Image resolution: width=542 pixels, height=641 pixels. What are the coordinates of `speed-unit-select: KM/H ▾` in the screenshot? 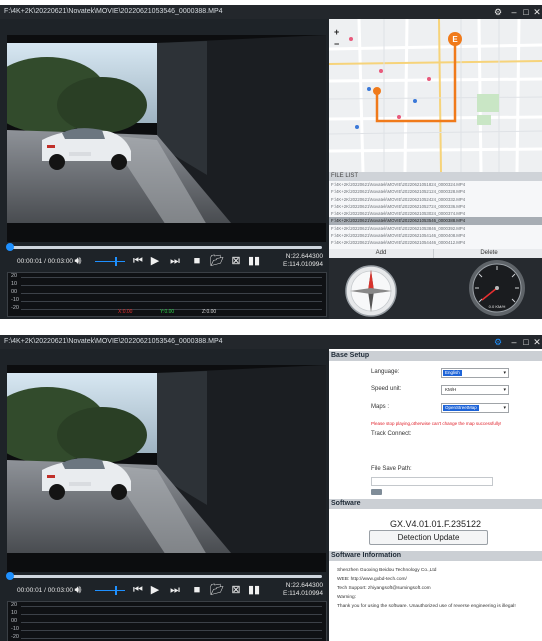 It's located at (475, 390).